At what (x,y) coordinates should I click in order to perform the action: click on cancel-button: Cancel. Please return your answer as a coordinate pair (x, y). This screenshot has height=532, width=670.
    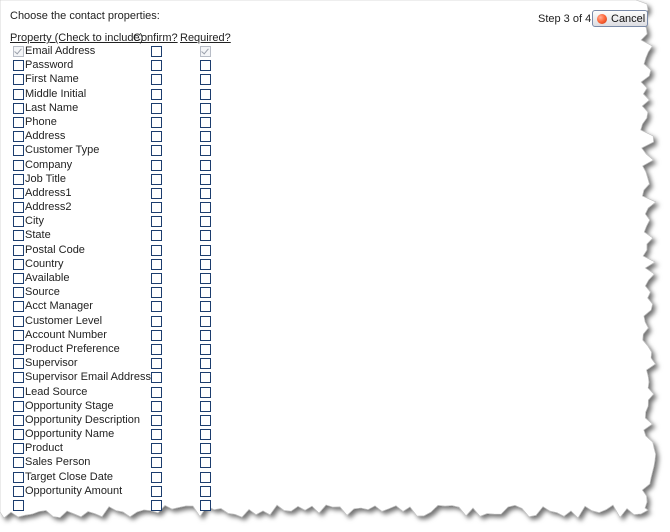
    Looking at the image, I should click on (620, 18).